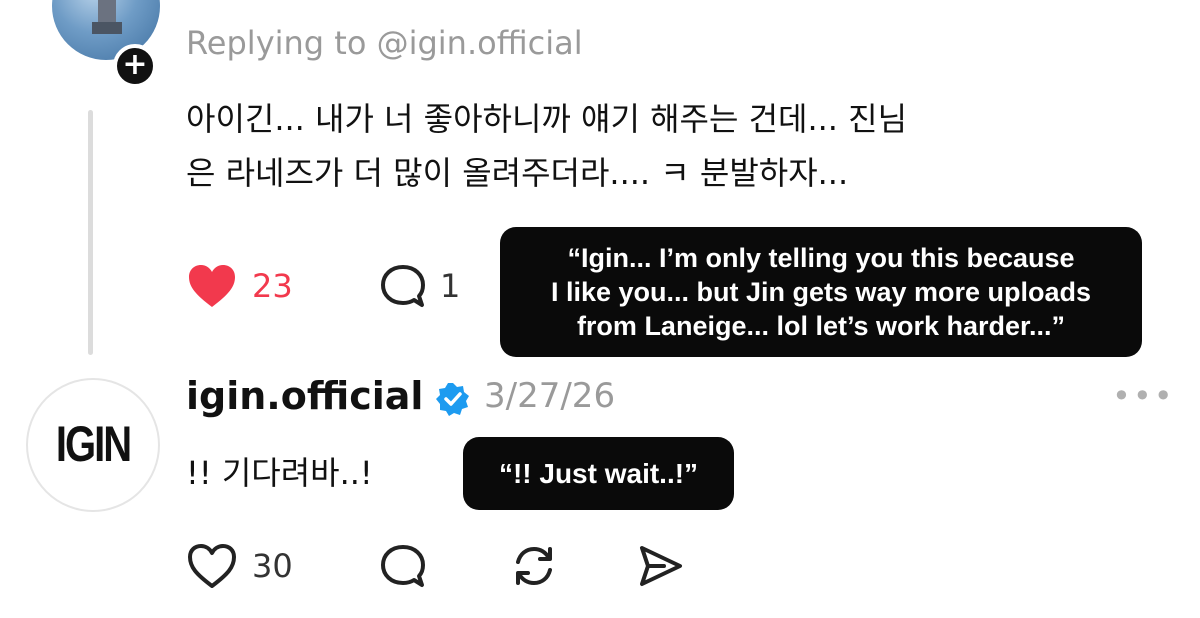 The width and height of the screenshot is (1200, 618). Describe the element at coordinates (598, 473) in the screenshot. I see `translation-overlay: “!! Just wait..!”` at that location.